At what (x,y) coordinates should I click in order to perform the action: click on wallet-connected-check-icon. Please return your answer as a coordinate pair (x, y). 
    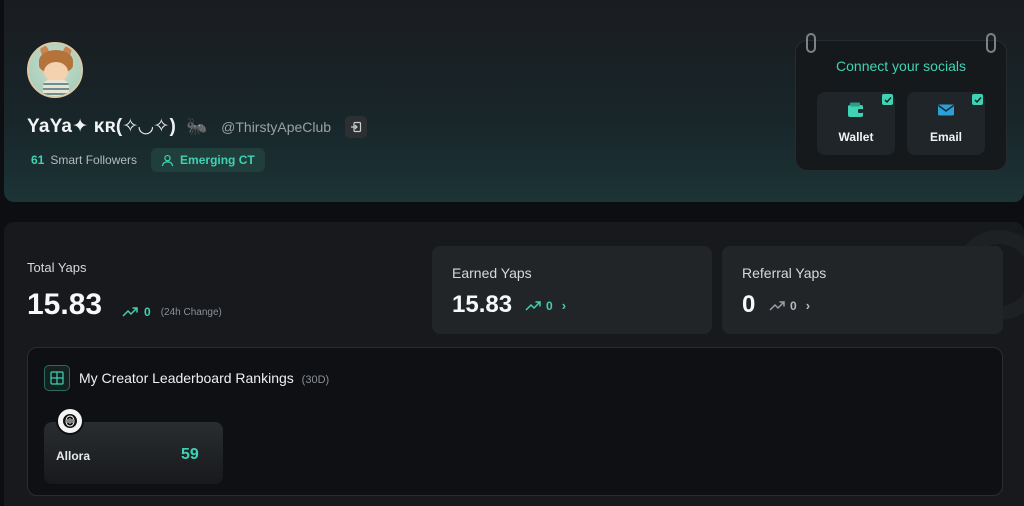
    Looking at the image, I should click on (887, 99).